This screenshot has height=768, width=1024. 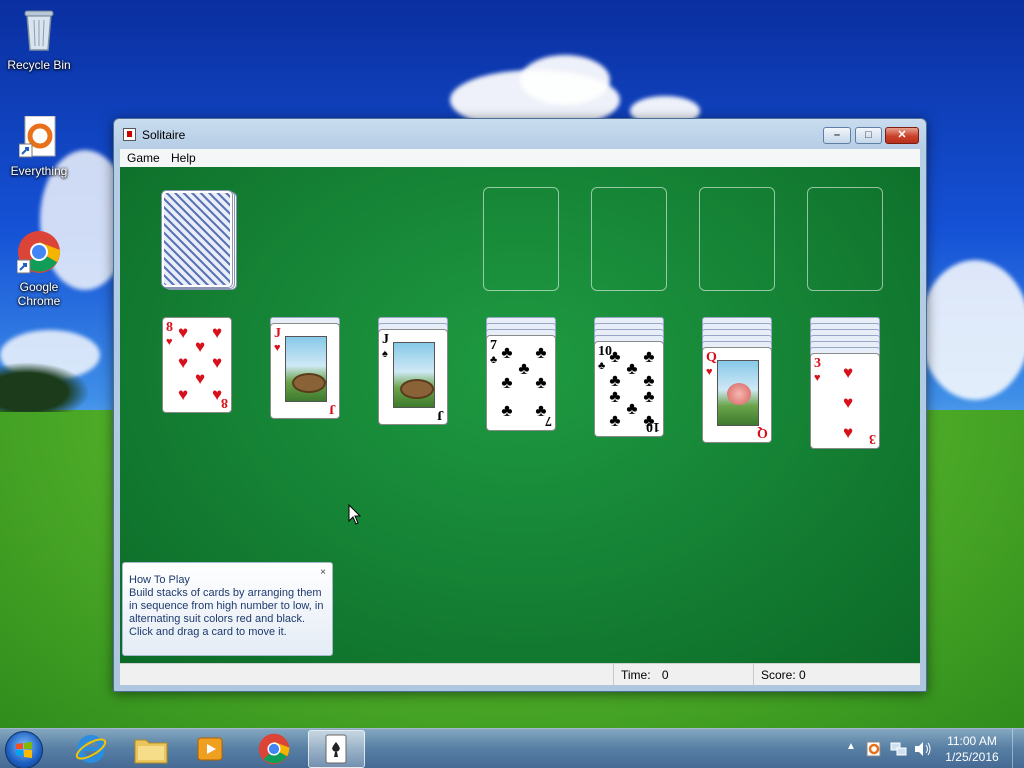 What do you see at coordinates (90, 749) in the screenshot?
I see `taskbar-internet-explorer` at bounding box center [90, 749].